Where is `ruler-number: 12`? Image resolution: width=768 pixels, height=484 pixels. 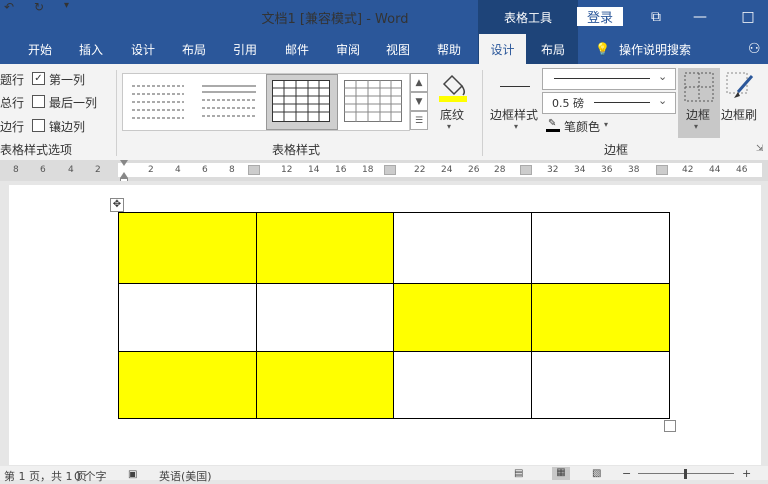
ruler-number: 12 is located at coordinates (287, 170).